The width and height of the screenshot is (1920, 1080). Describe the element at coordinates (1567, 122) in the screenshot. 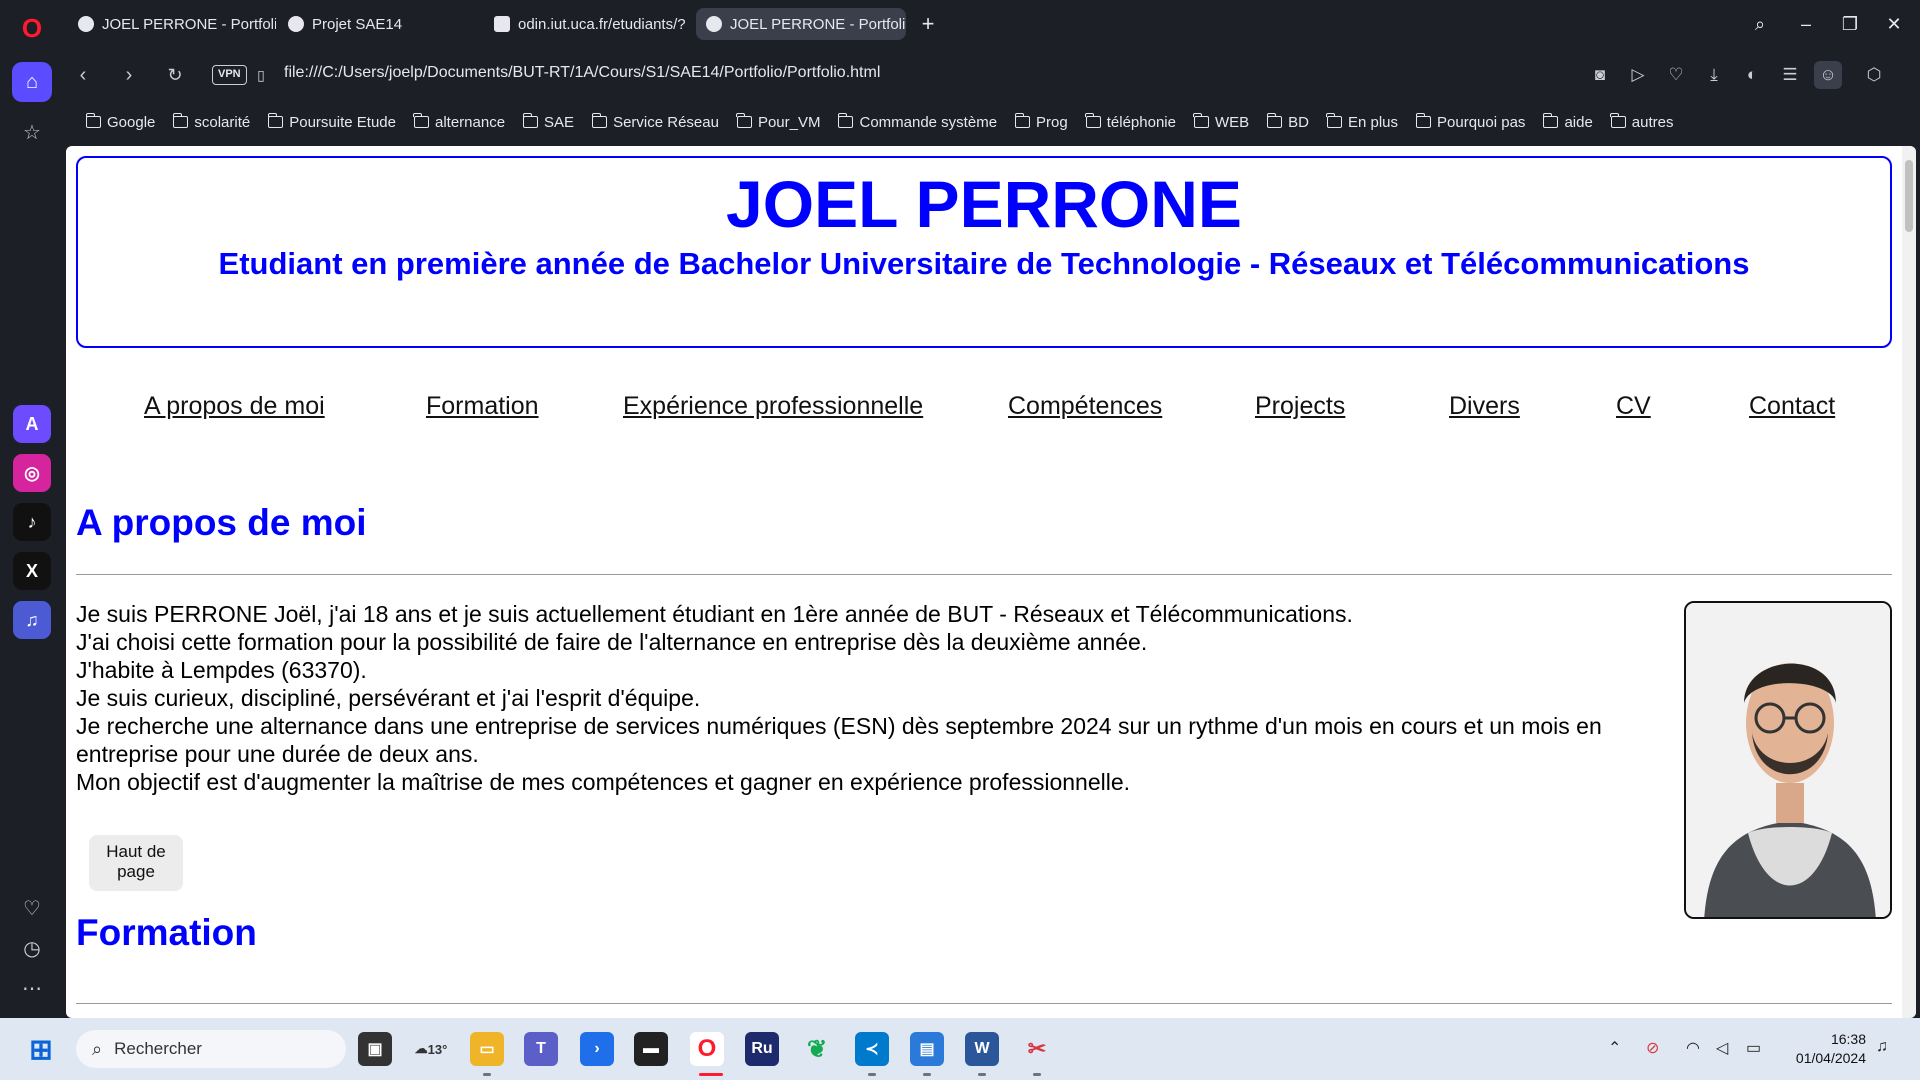

I see `bookmark-item: aide` at that location.